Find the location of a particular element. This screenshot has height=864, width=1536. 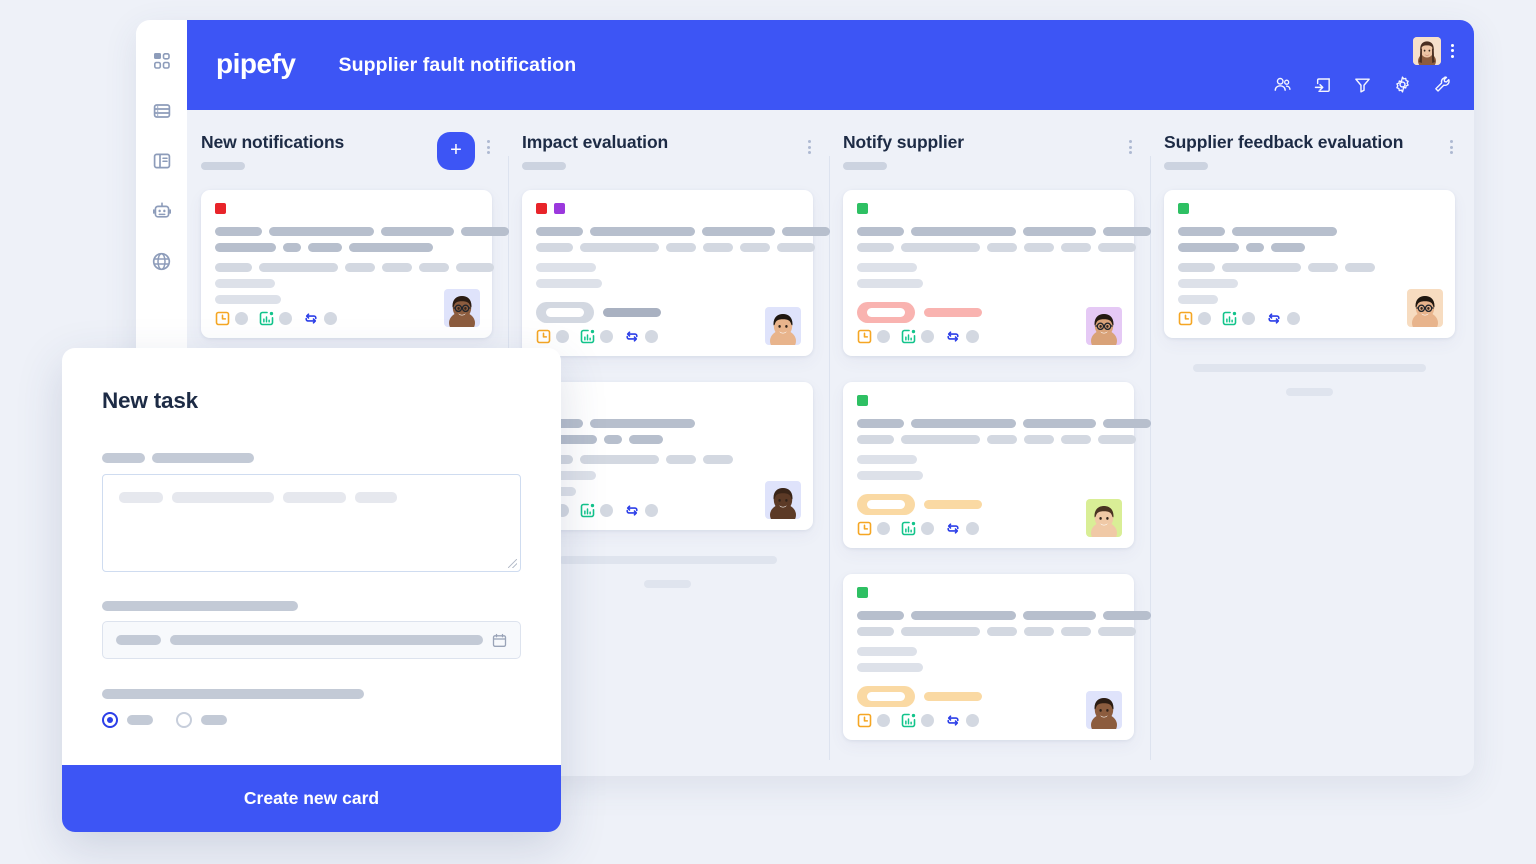

filter-icon is located at coordinates (1362, 84).